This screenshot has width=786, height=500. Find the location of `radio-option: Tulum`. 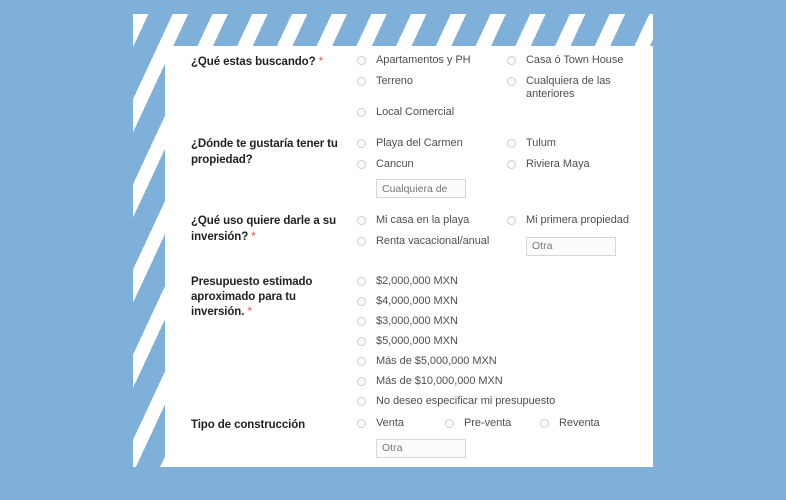

radio-option: Tulum is located at coordinates (577, 144).